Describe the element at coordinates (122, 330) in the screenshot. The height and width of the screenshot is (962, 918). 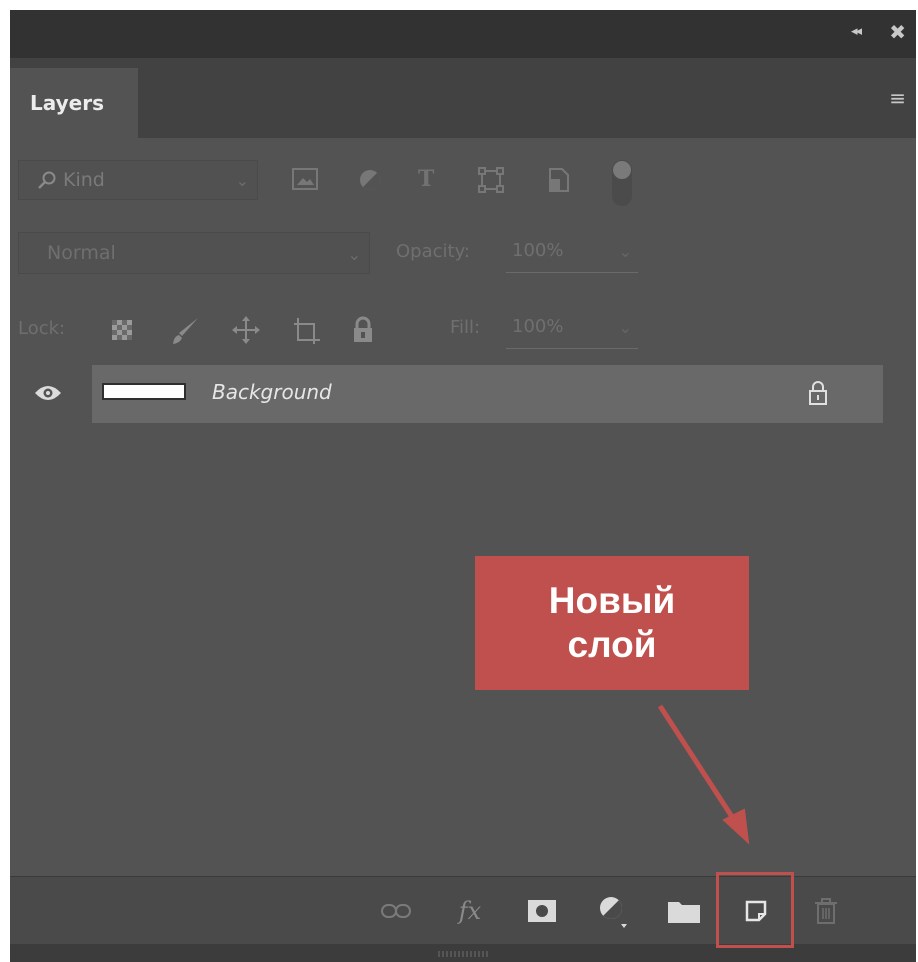
I see `lock-transparent-icon` at that location.